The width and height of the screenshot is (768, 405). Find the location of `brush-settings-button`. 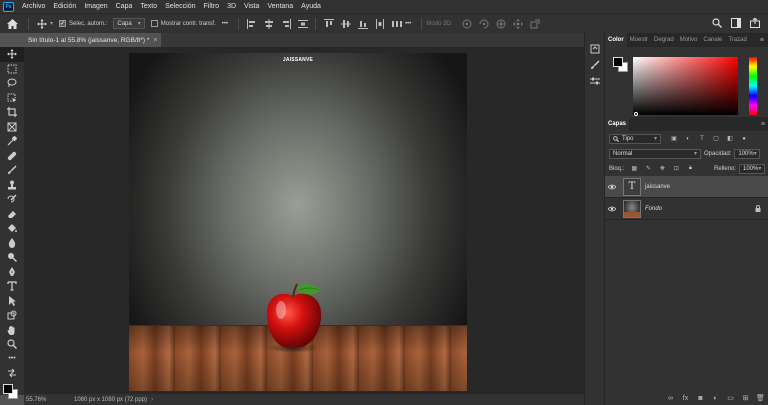

brush-settings-button is located at coordinates (595, 65).